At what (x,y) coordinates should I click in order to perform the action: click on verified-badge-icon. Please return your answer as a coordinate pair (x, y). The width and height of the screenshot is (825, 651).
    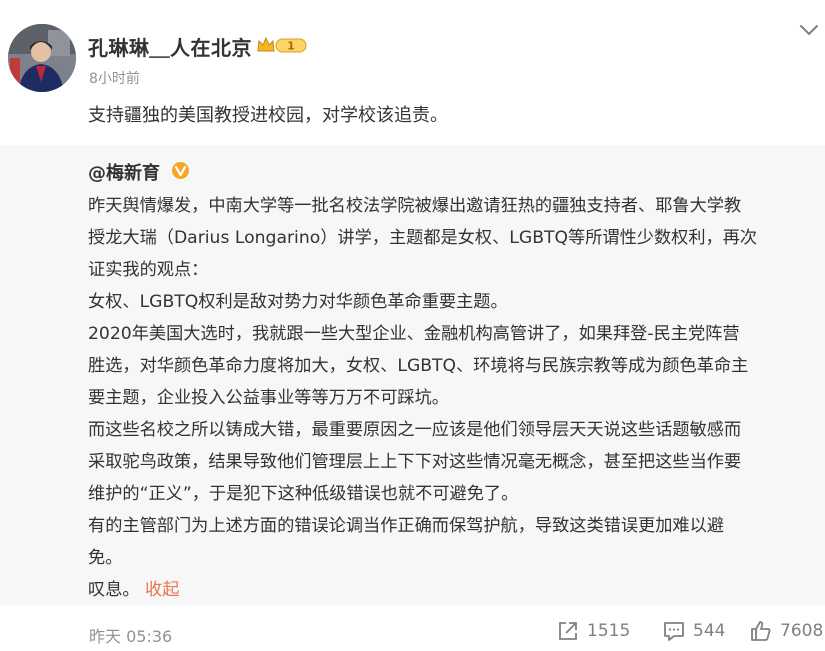
    Looking at the image, I should click on (180, 170).